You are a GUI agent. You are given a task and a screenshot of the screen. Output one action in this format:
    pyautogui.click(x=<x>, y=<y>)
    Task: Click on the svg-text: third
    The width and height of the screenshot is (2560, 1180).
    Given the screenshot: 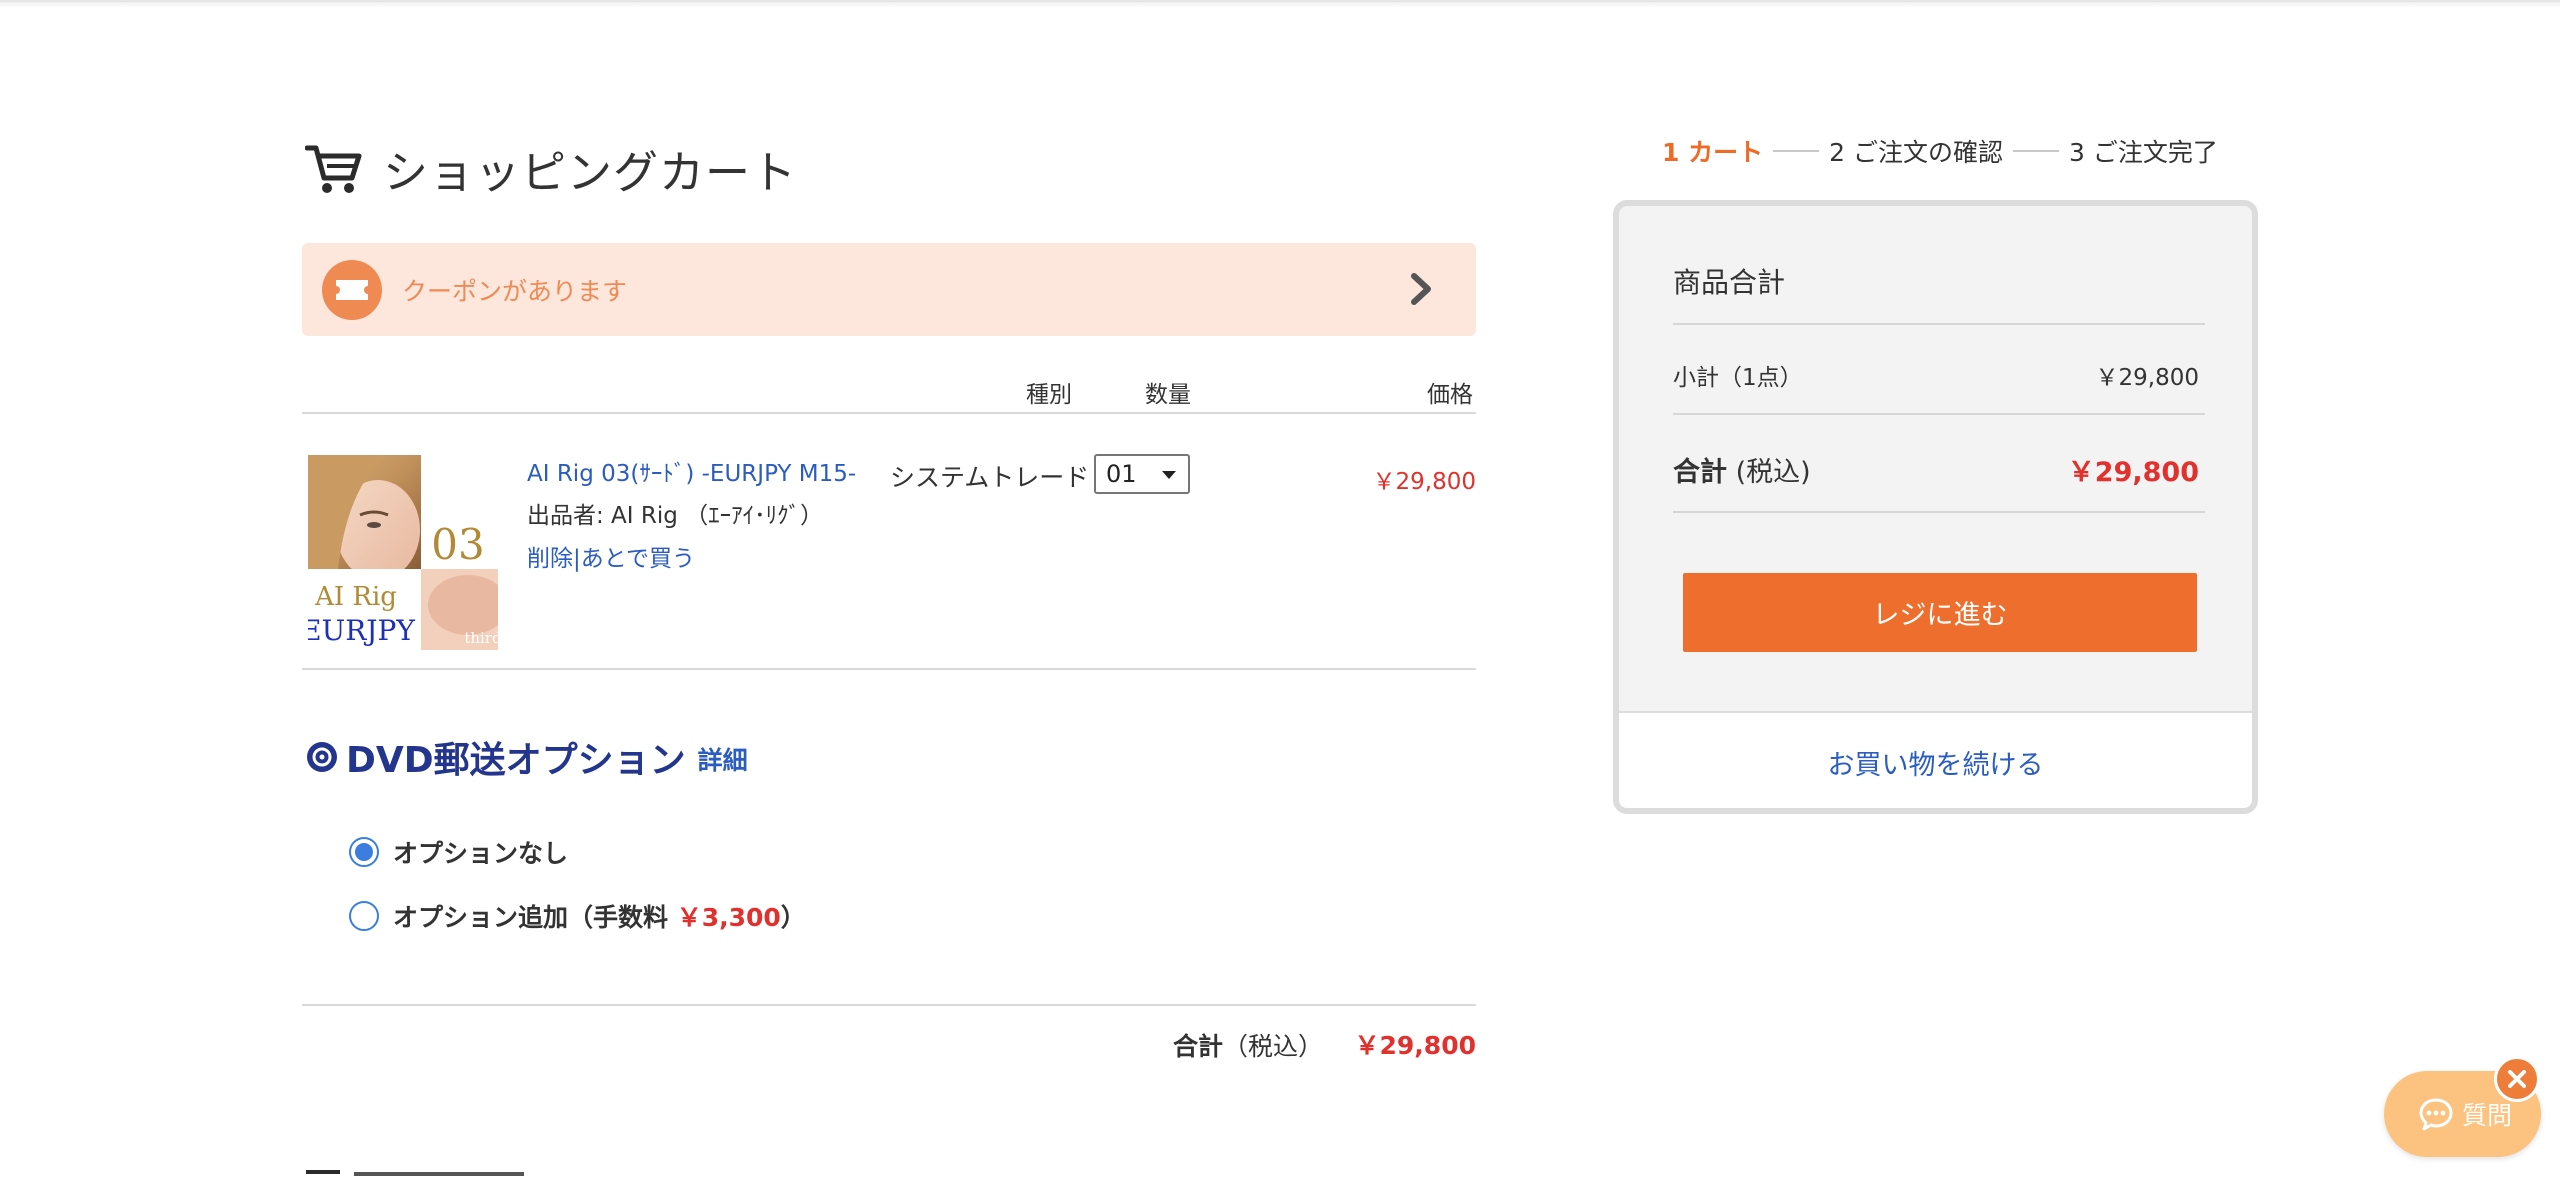 What is the action you would take?
    pyautogui.click(x=481, y=638)
    